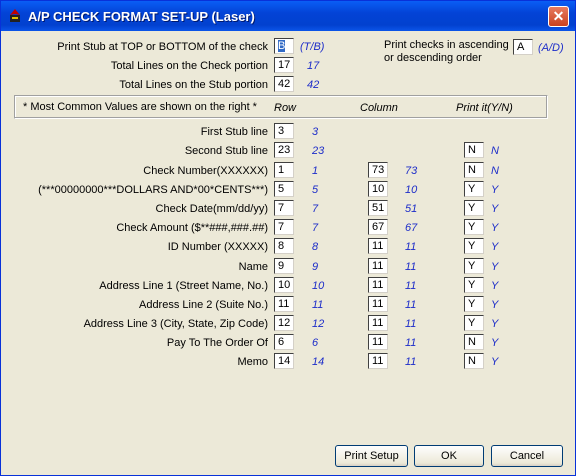 This screenshot has height=476, width=576. I want to click on row-label: Check Date(mm/dd/yy), so click(211, 209).